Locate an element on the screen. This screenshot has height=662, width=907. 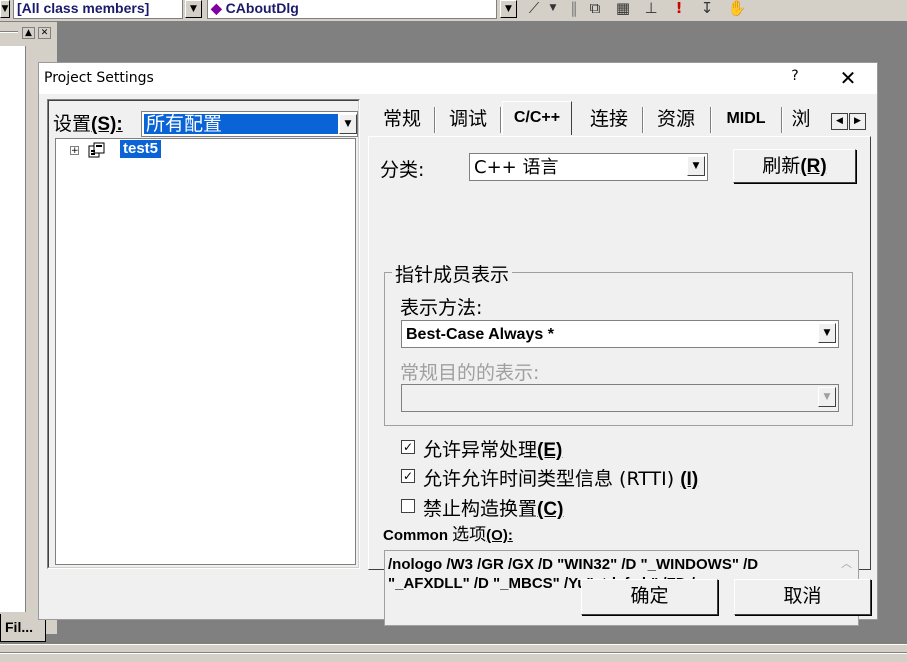
pane-close-icon: ✕ is located at coordinates (44, 33).